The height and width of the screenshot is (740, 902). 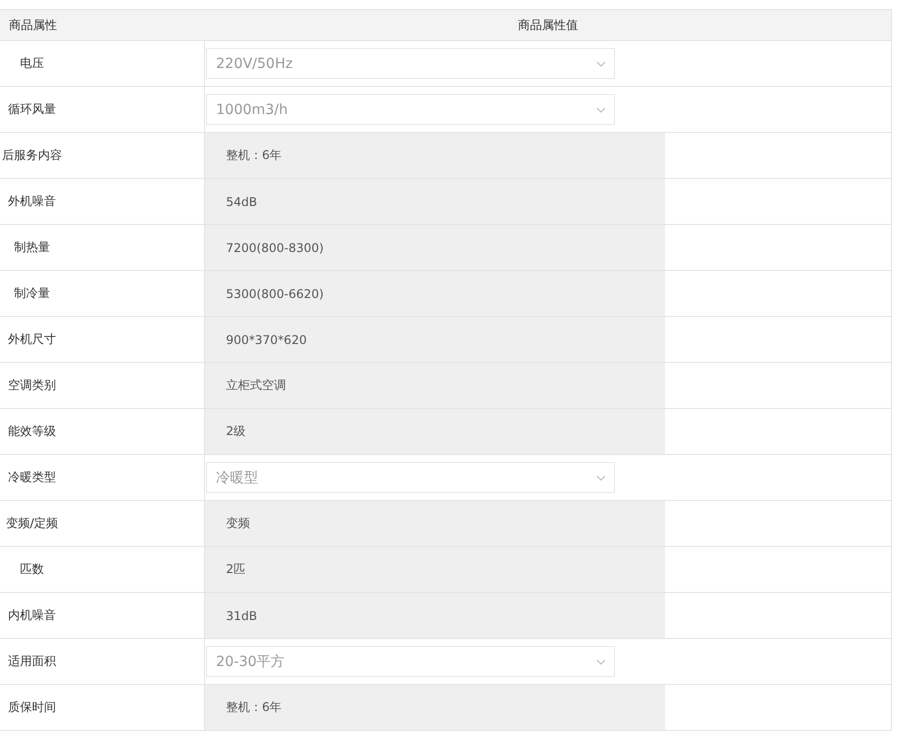 What do you see at coordinates (32, 293) in the screenshot?
I see `attribute-label: 制冷量` at bounding box center [32, 293].